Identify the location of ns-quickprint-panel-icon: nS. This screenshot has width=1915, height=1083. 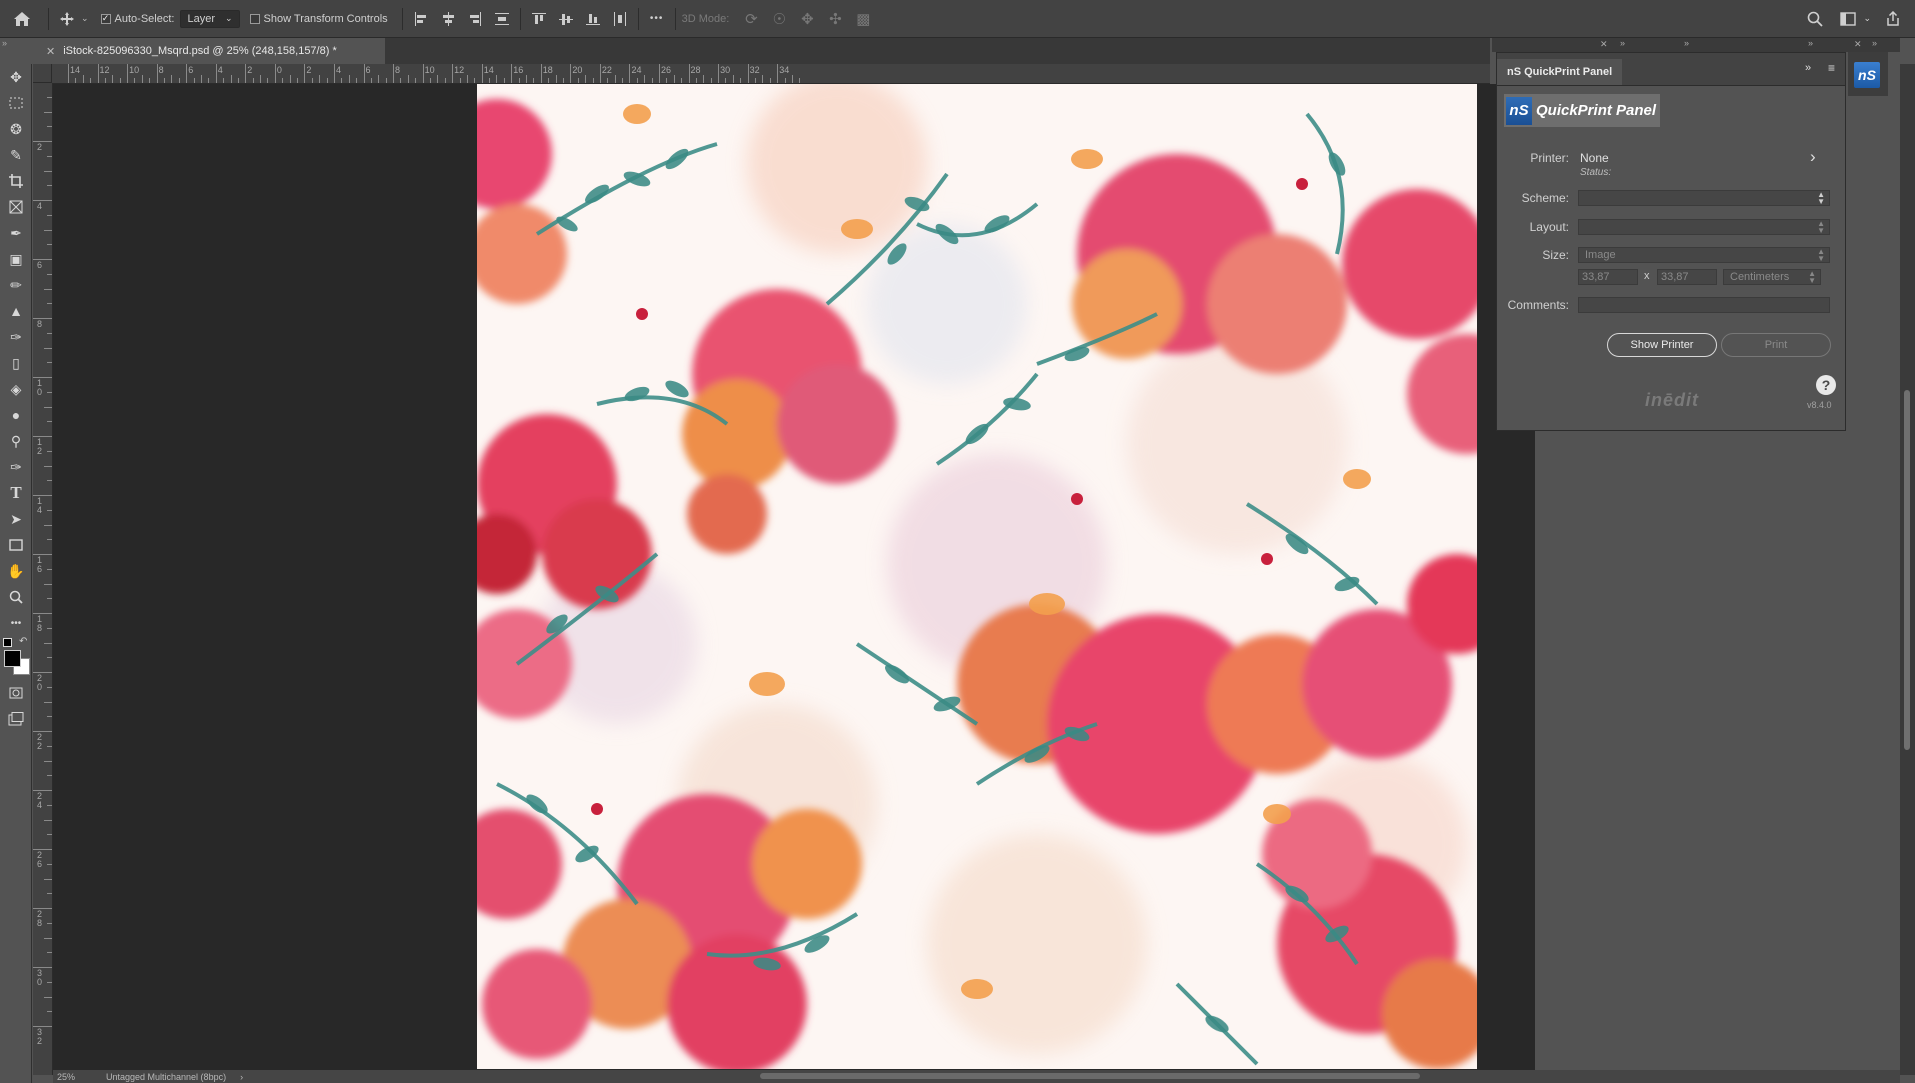
(1867, 75).